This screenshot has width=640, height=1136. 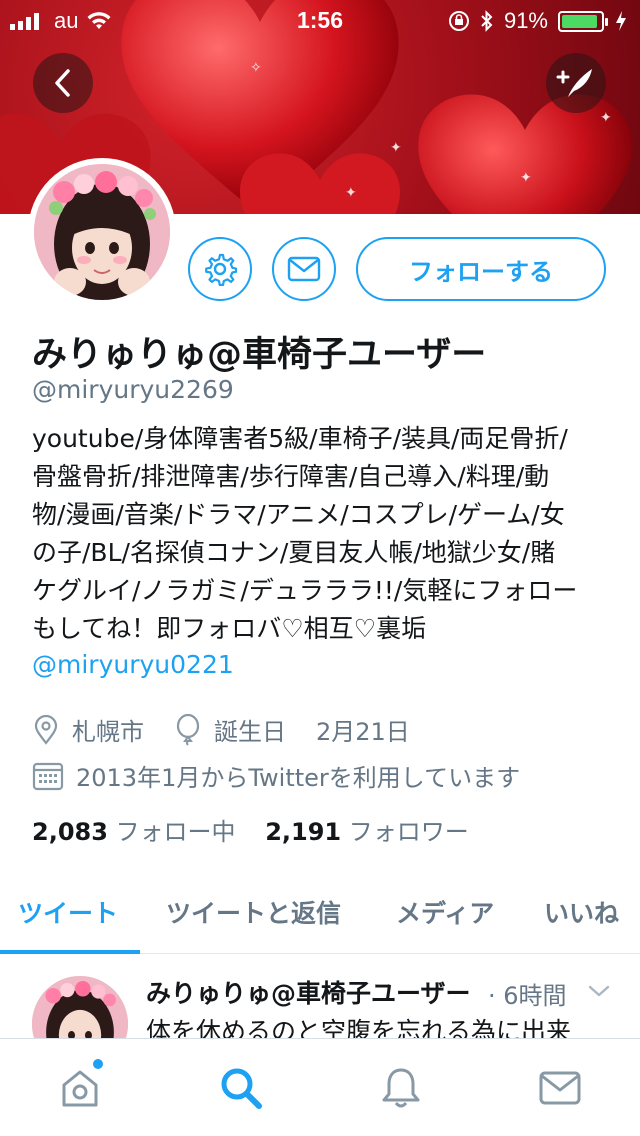 What do you see at coordinates (253, 912) in the screenshot?
I see `tab-tweets-and-replies: ツイートと返信` at bounding box center [253, 912].